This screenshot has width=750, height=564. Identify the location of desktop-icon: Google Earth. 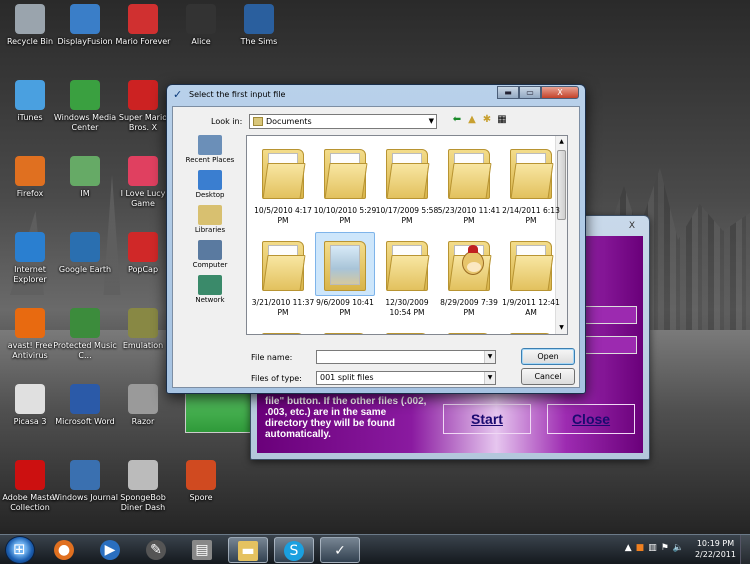
(85, 253).